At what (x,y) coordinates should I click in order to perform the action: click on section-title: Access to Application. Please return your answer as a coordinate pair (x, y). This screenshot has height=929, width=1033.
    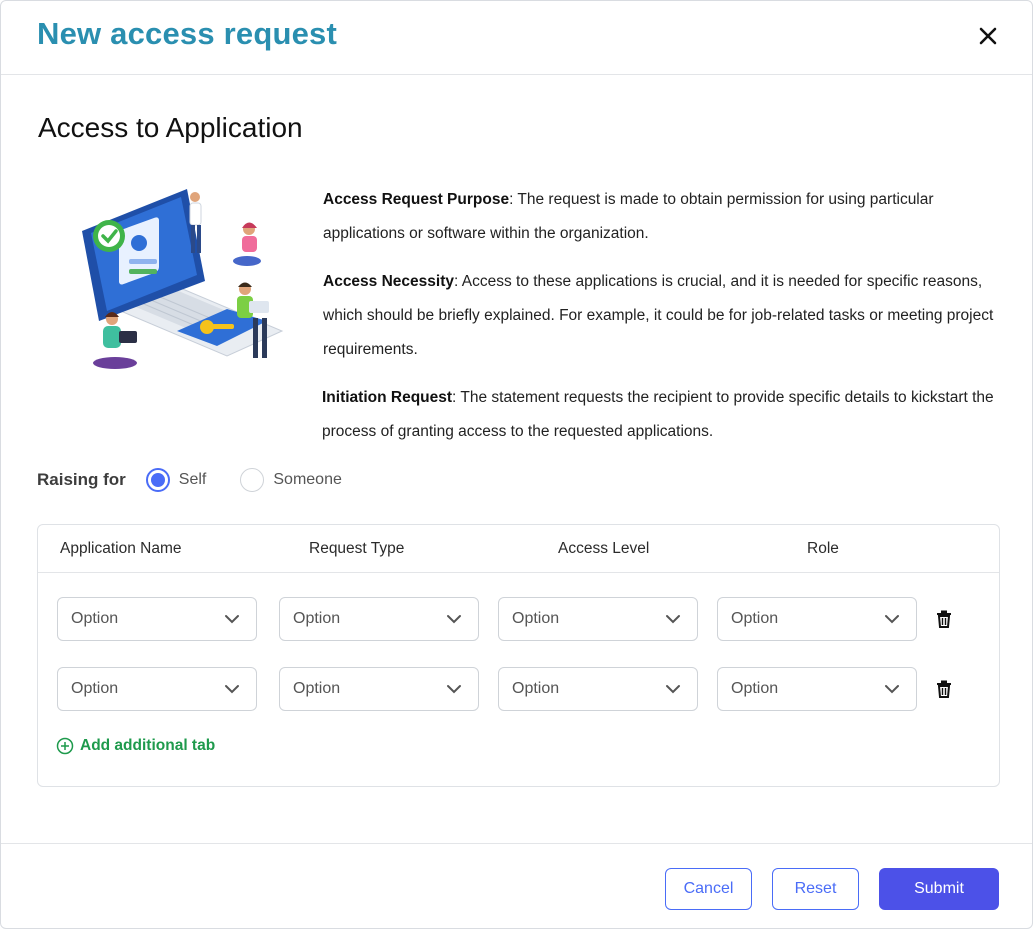
    Looking at the image, I should click on (170, 127).